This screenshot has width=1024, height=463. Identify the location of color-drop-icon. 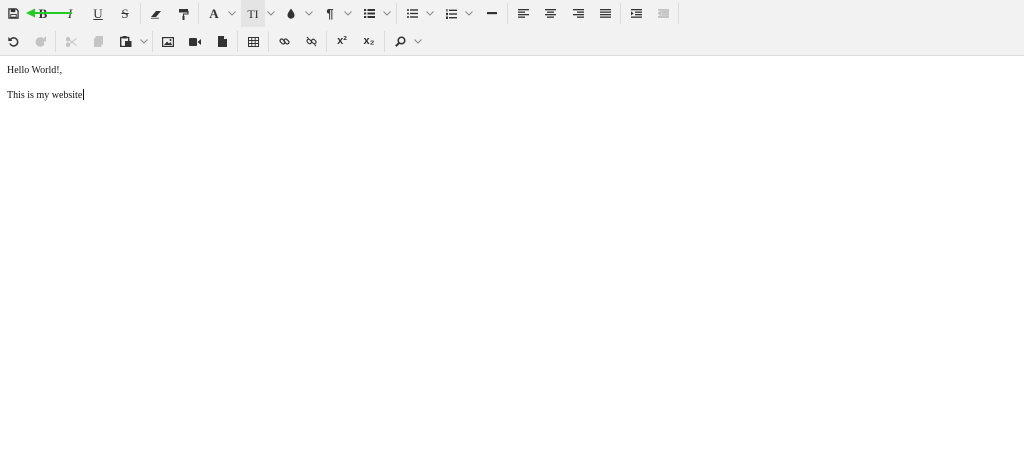
(291, 13).